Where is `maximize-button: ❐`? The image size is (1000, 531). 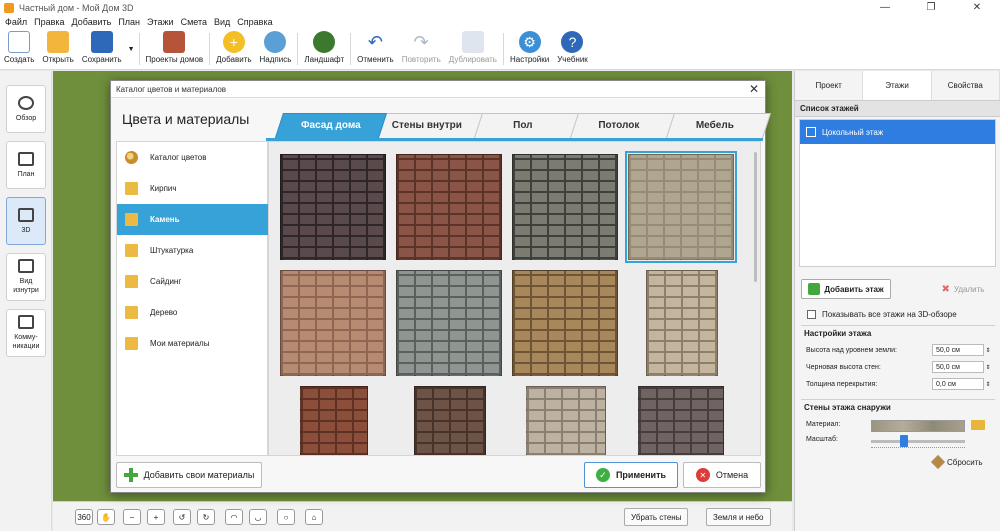
maximize-button: ❐ is located at coordinates (931, 7).